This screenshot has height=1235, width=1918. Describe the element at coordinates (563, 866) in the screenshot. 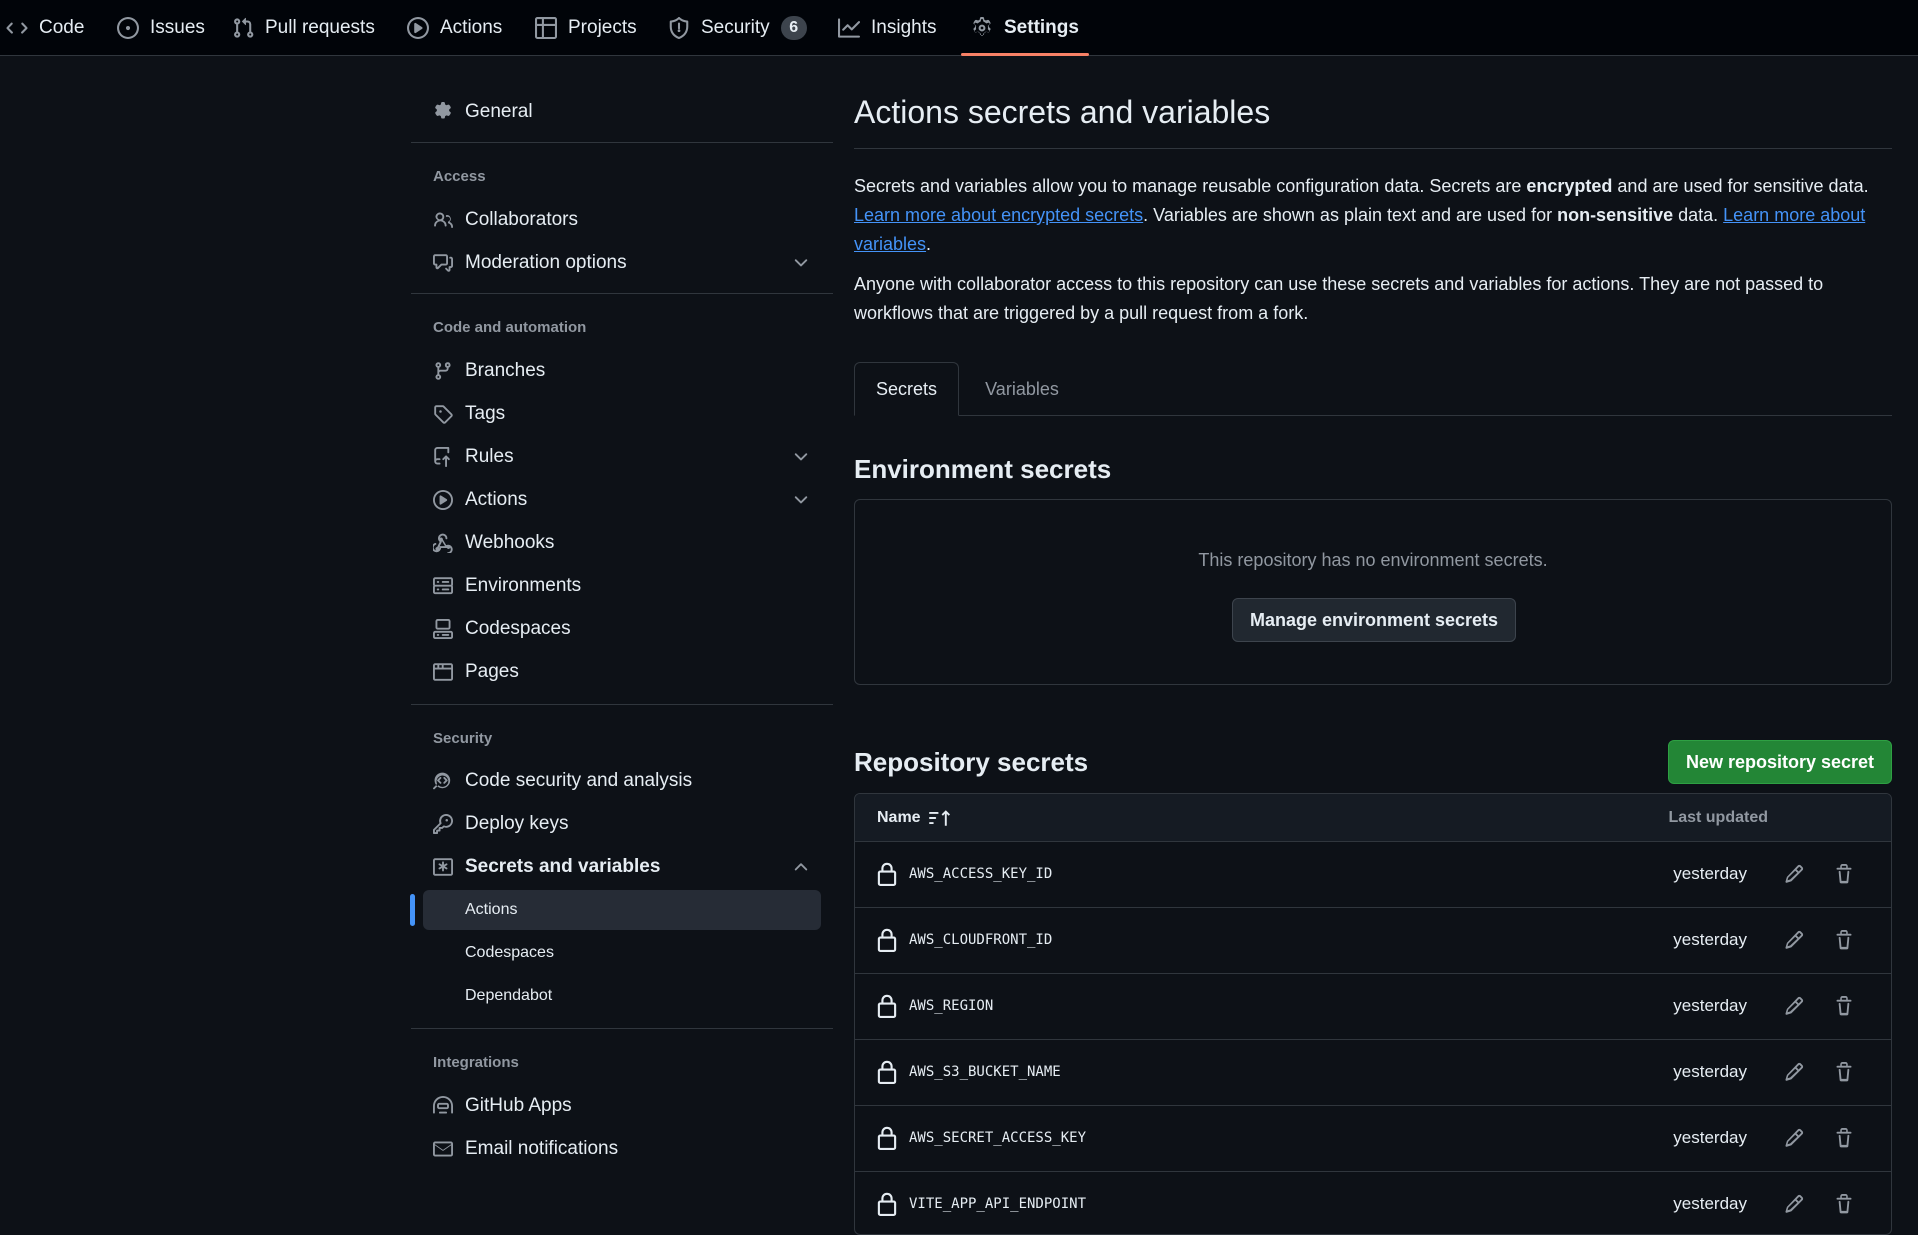

I see `sidebar-item-label: Secrets and variables` at that location.